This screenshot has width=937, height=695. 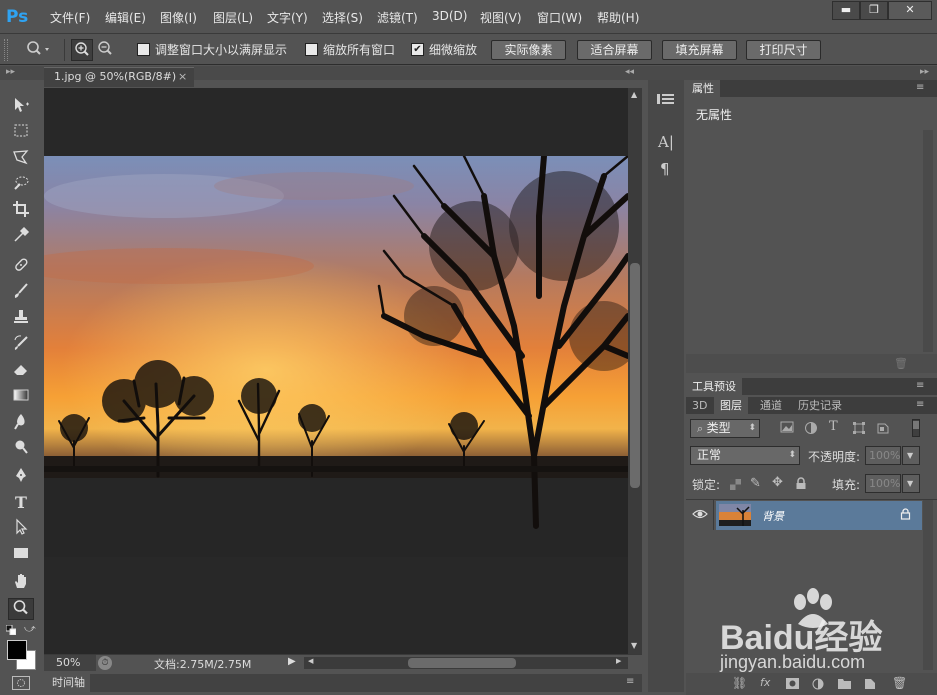 What do you see at coordinates (21, 555) in the screenshot?
I see `rectangle-tool-icon` at bounding box center [21, 555].